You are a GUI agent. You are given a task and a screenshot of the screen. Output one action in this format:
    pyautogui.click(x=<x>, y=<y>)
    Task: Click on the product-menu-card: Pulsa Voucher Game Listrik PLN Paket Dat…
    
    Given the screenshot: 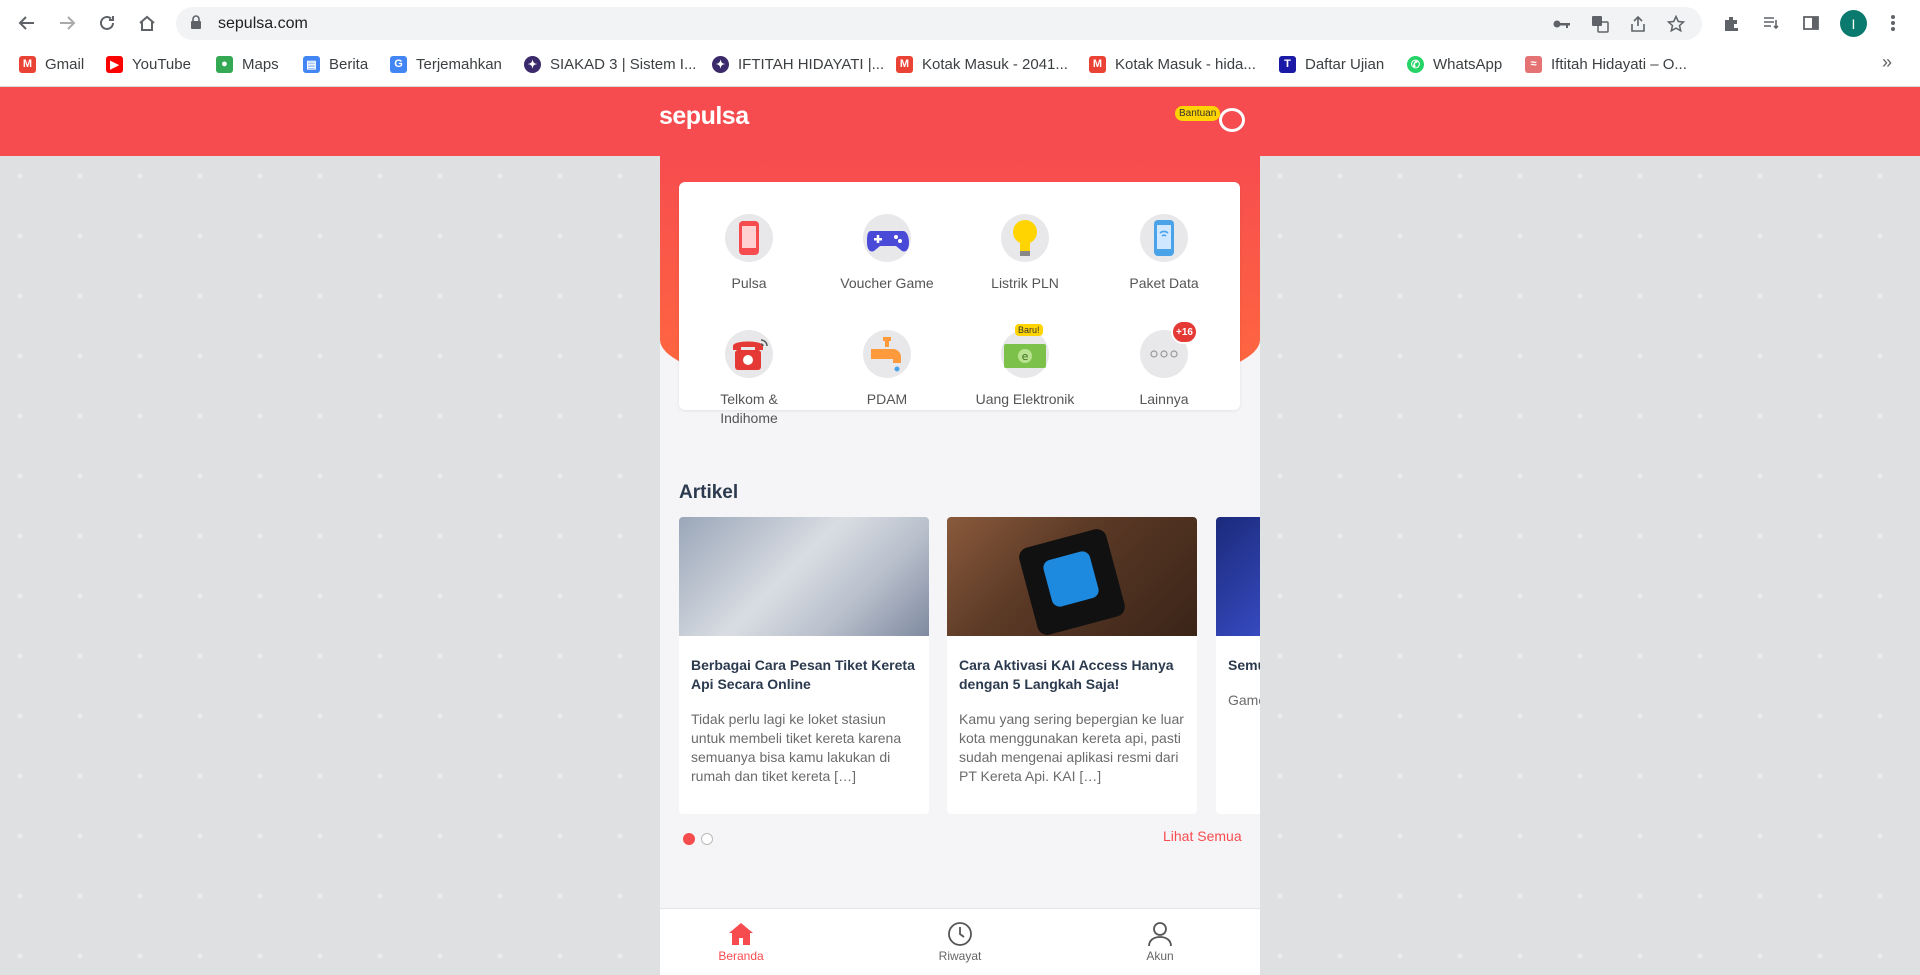 What is the action you would take?
    pyautogui.click(x=959, y=304)
    